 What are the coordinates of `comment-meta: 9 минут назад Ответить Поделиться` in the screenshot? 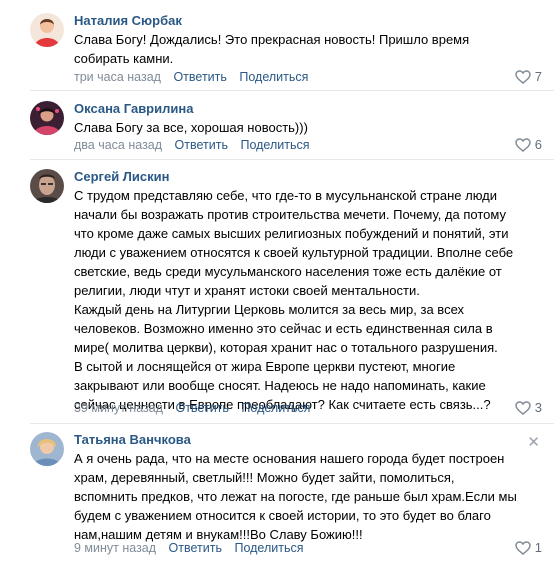 It's located at (188, 548).